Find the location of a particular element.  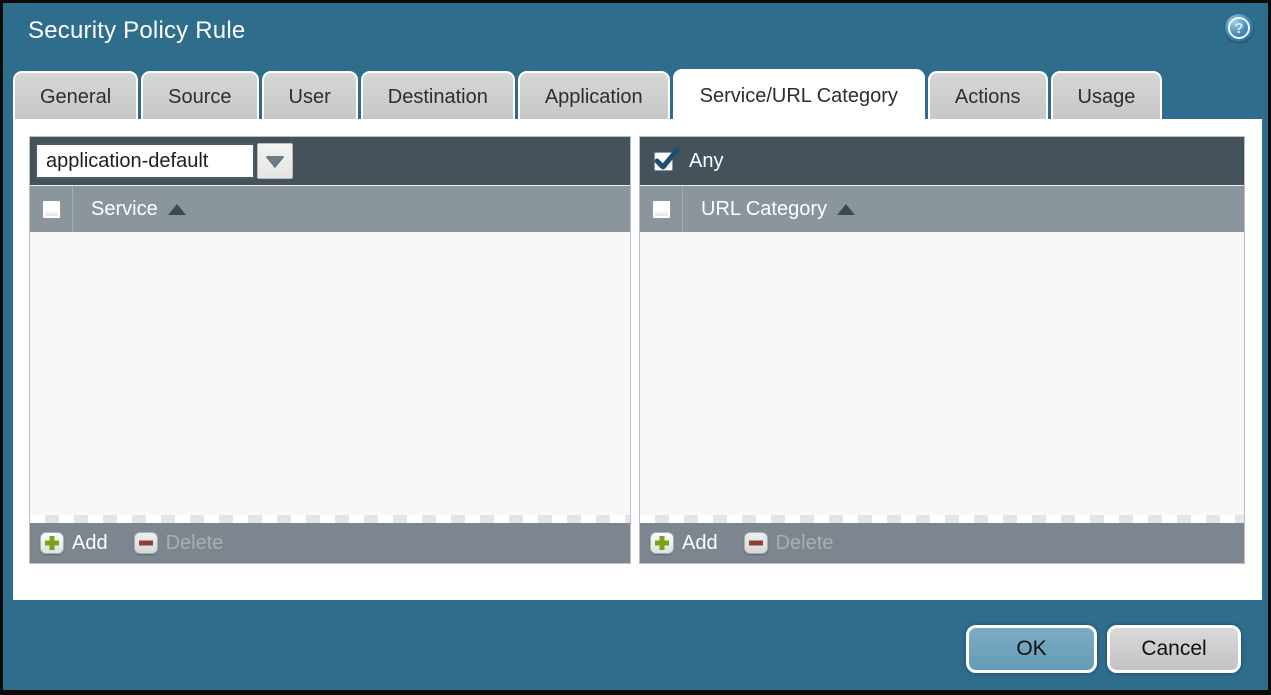

url-category-any-checkbox is located at coordinates (667, 159).